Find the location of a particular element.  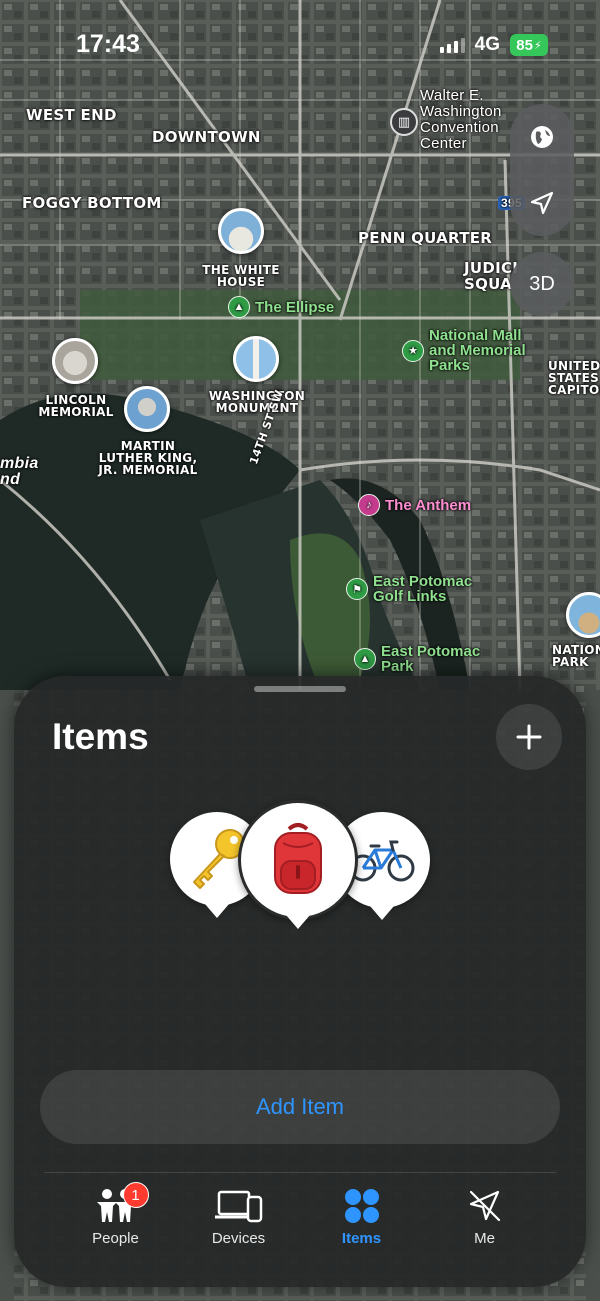

devices-icon is located at coordinates (238, 1206).